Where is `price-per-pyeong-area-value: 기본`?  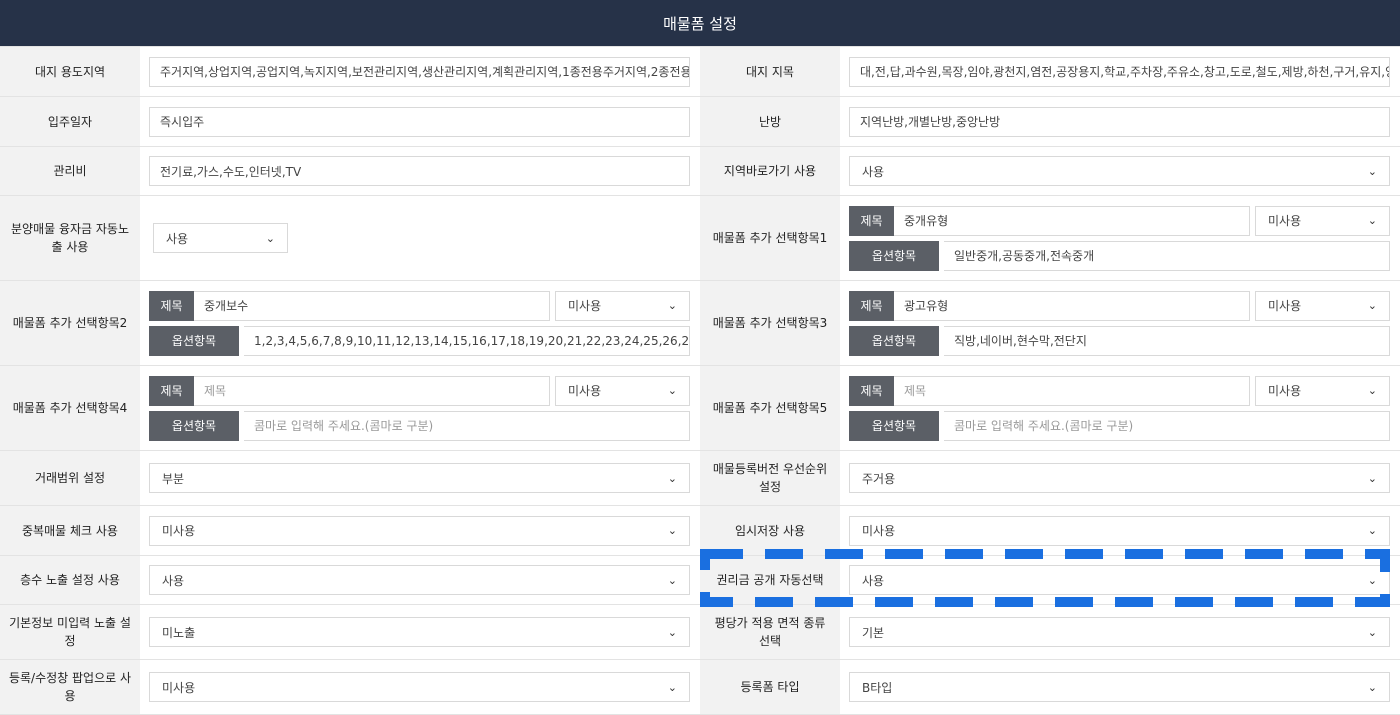
price-per-pyeong-area-value: 기본 is located at coordinates (873, 632).